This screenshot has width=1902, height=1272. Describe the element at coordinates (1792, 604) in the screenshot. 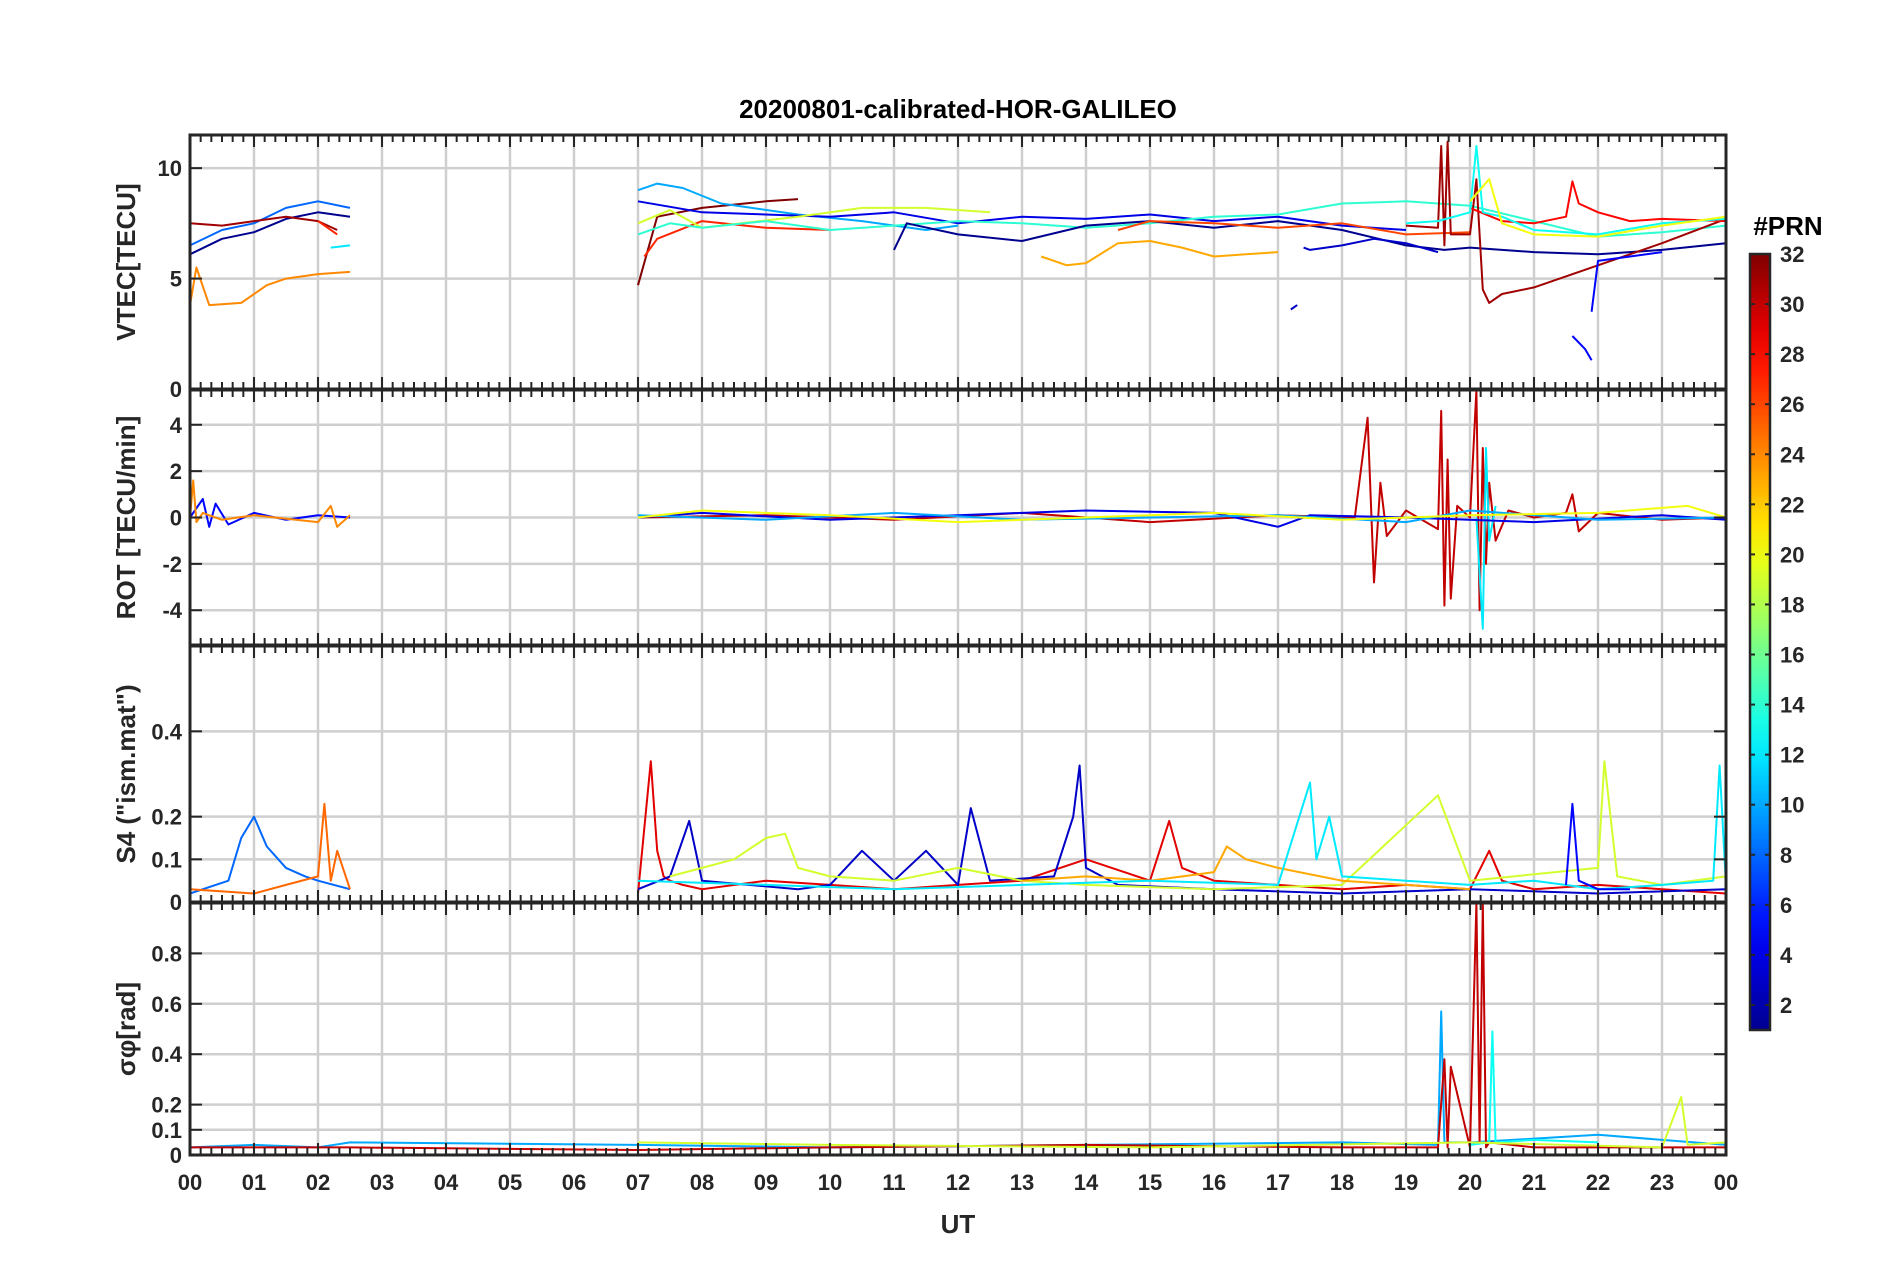

I see `colorbar-tick-label: 18` at that location.